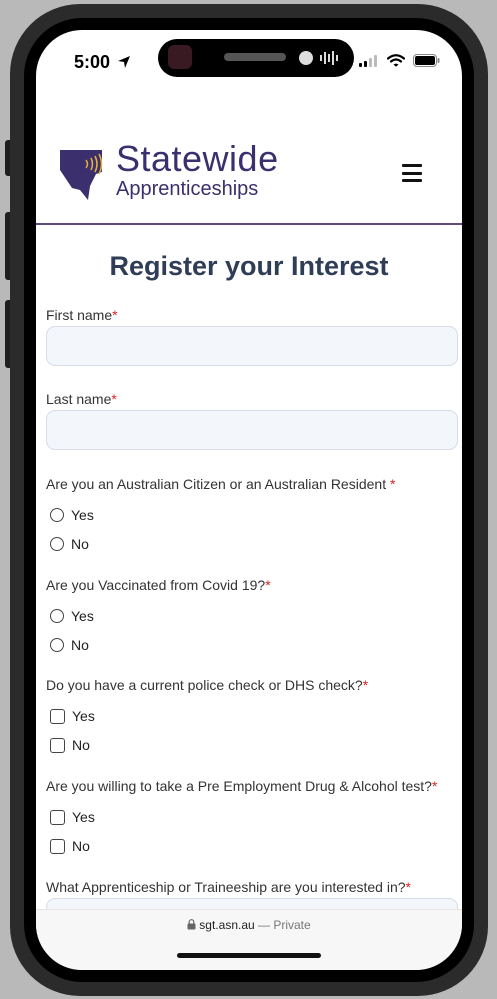 This screenshot has height=999, width=497. Describe the element at coordinates (69, 544) in the screenshot. I see `citizen-no-radio: No` at that location.